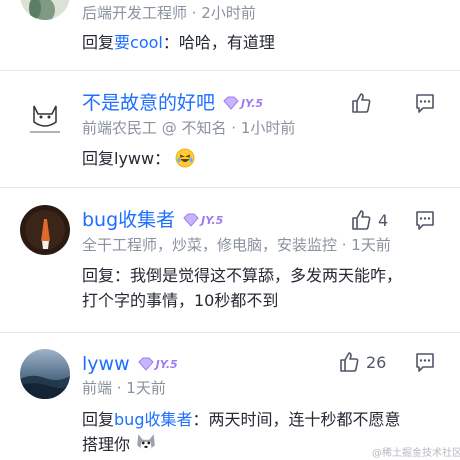  What do you see at coordinates (189, 128) in the screenshot?
I see `author-meta: 前端农民工 @ 不知名 · 1小时前` at bounding box center [189, 128].